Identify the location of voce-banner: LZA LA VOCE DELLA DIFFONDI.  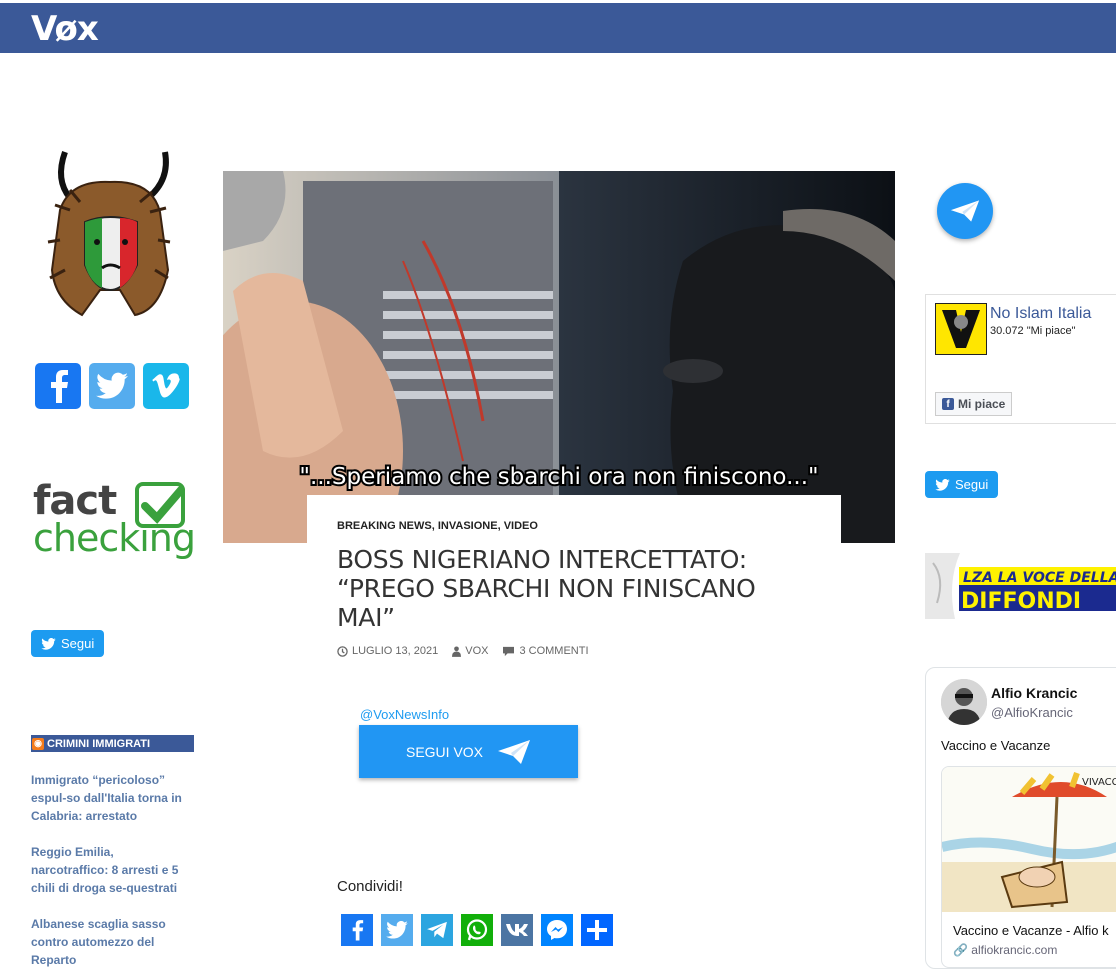
(1020, 586).